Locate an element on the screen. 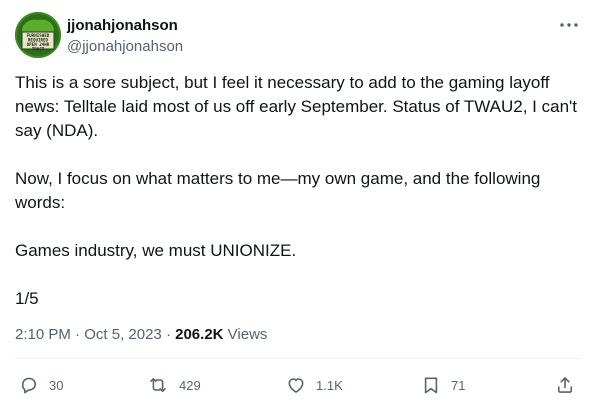 The width and height of the screenshot is (596, 413). avatar-line-4: TRACT is located at coordinates (38, 49).